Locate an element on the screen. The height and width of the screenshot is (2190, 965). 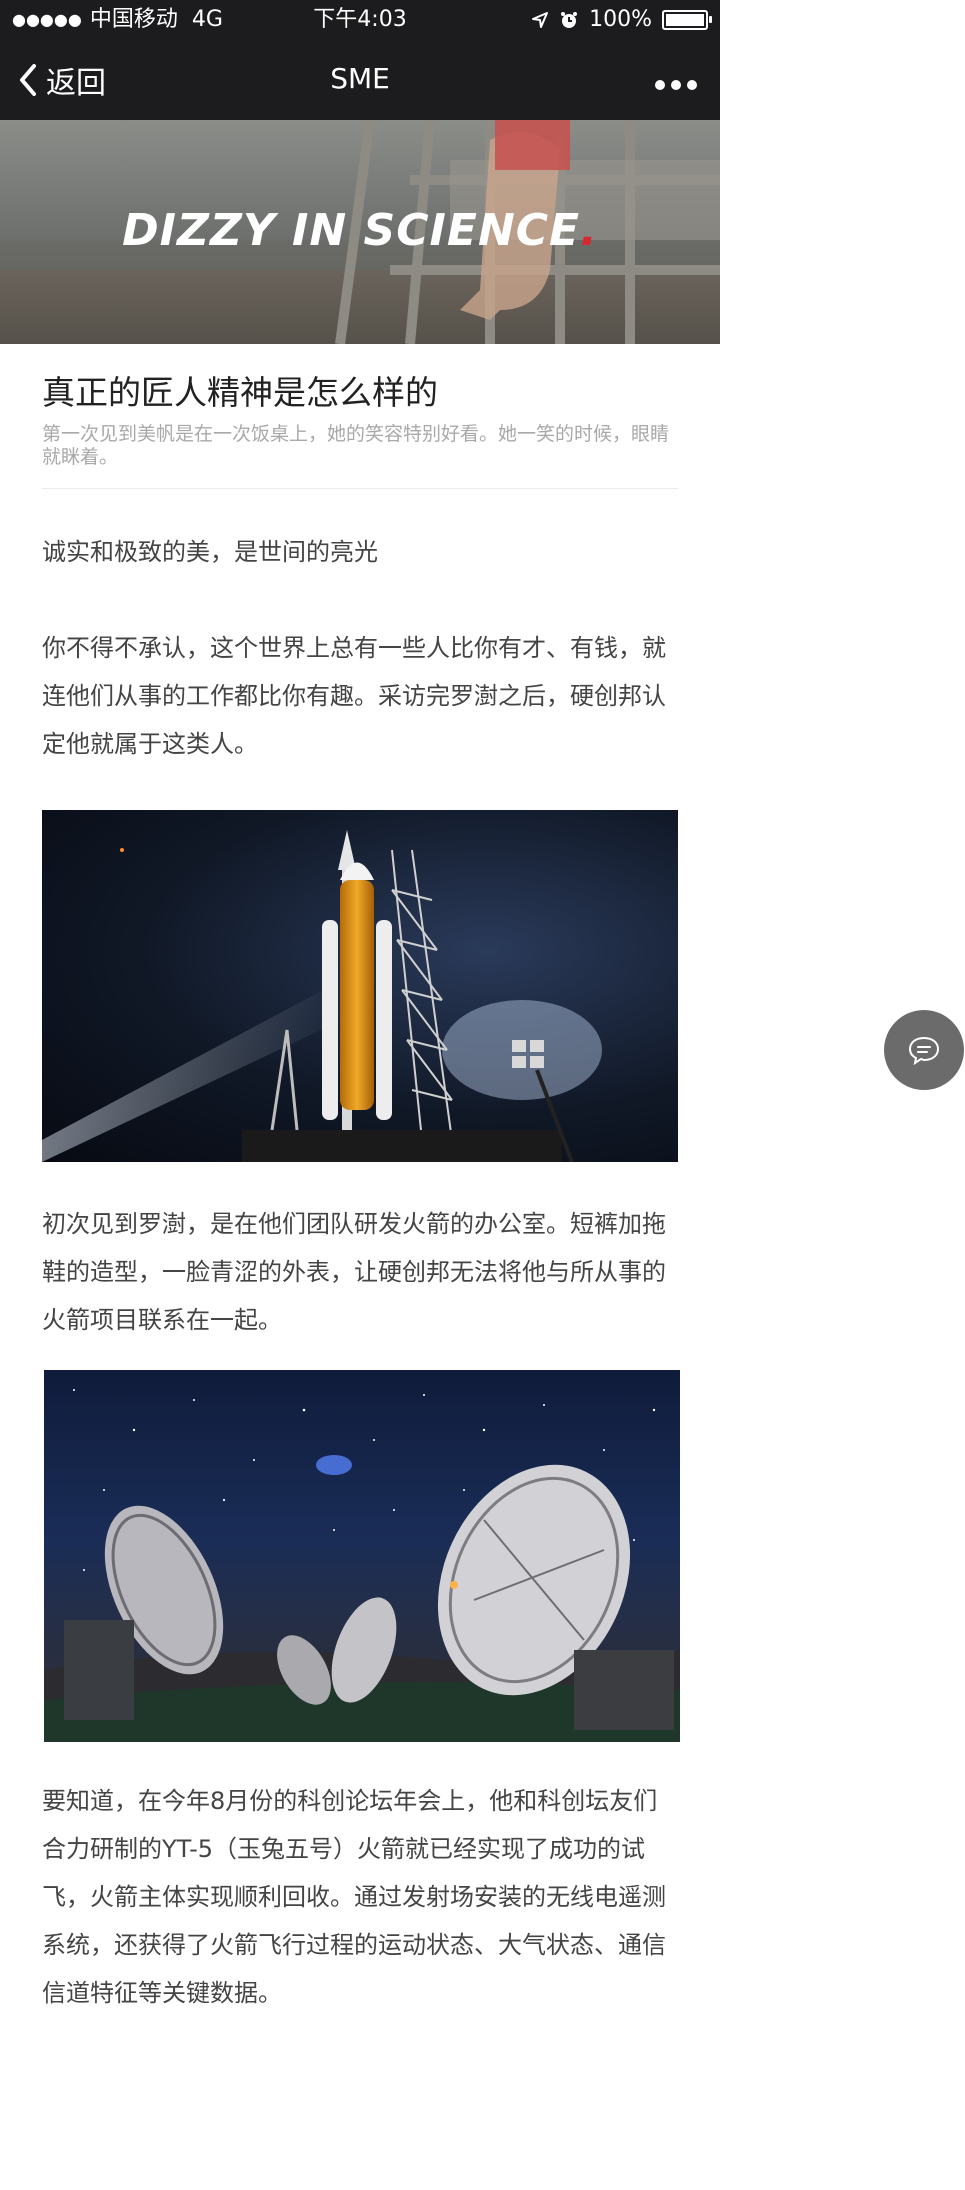
chevron-left-icon is located at coordinates (28, 80).